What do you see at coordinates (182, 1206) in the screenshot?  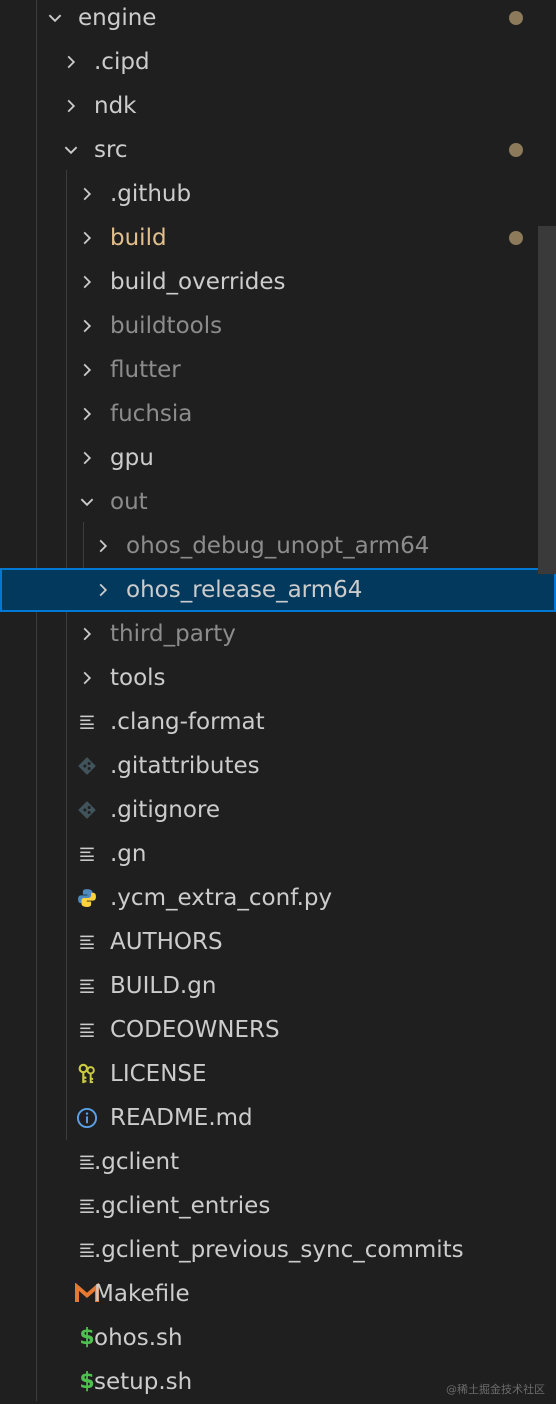 I see `tree-item-label: .gclient_entries` at bounding box center [182, 1206].